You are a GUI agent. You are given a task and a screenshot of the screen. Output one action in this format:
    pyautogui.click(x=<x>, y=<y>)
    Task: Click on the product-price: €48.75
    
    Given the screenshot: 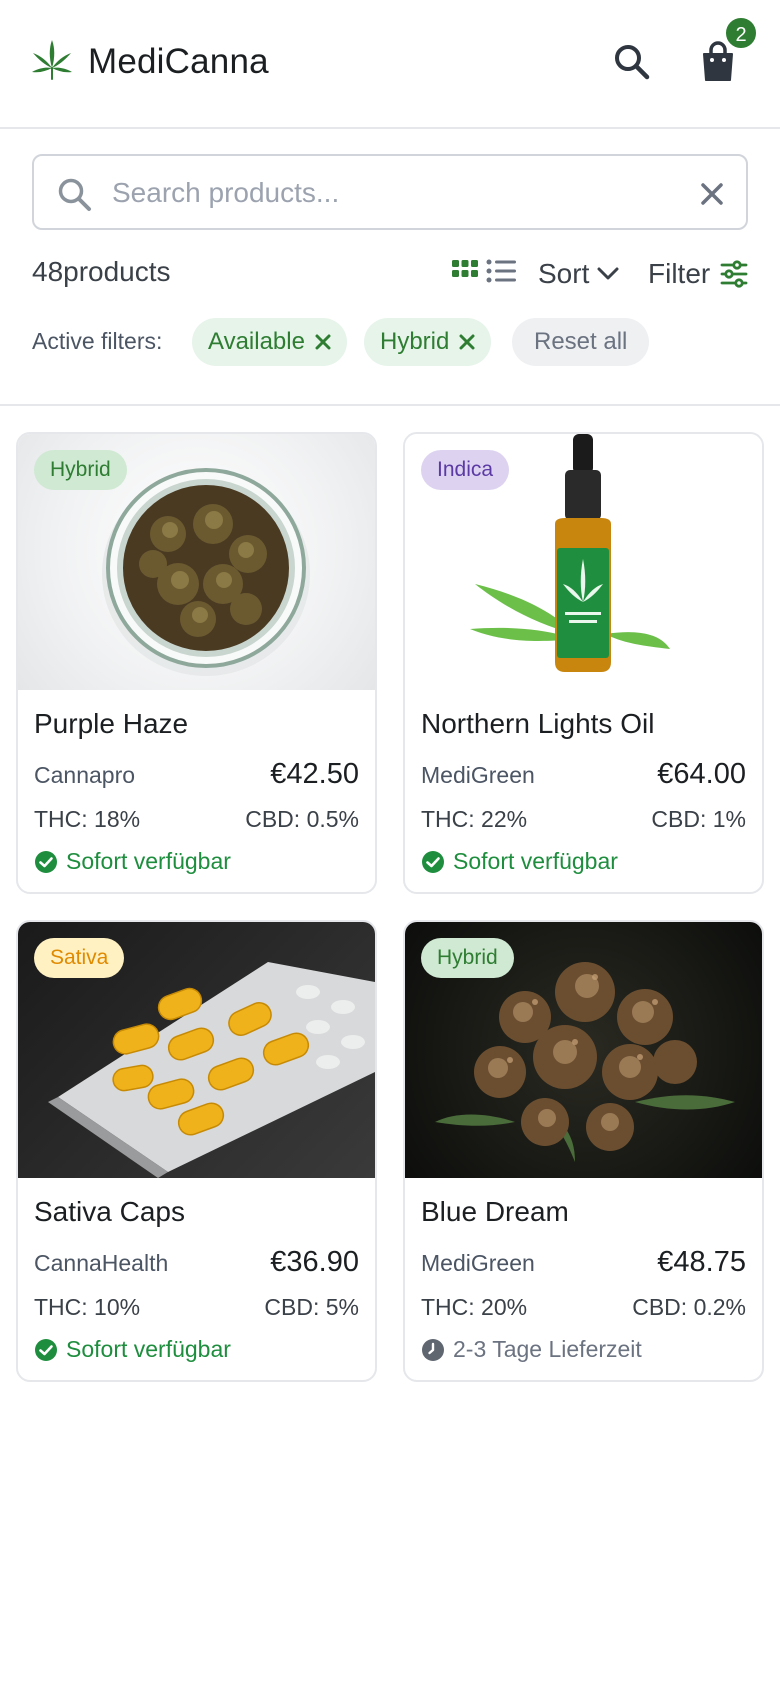 What is the action you would take?
    pyautogui.click(x=701, y=1262)
    